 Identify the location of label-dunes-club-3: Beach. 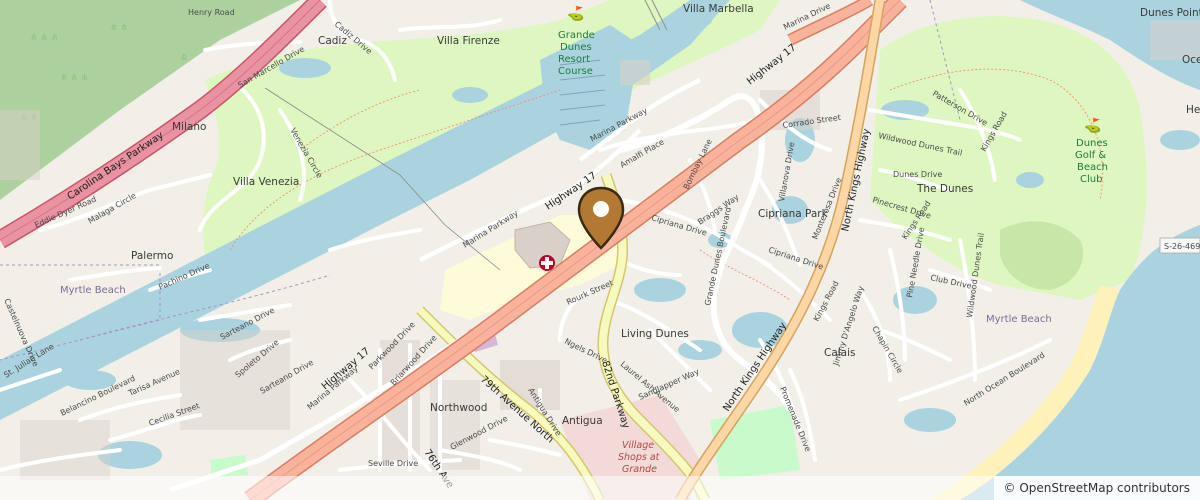
(1092, 167).